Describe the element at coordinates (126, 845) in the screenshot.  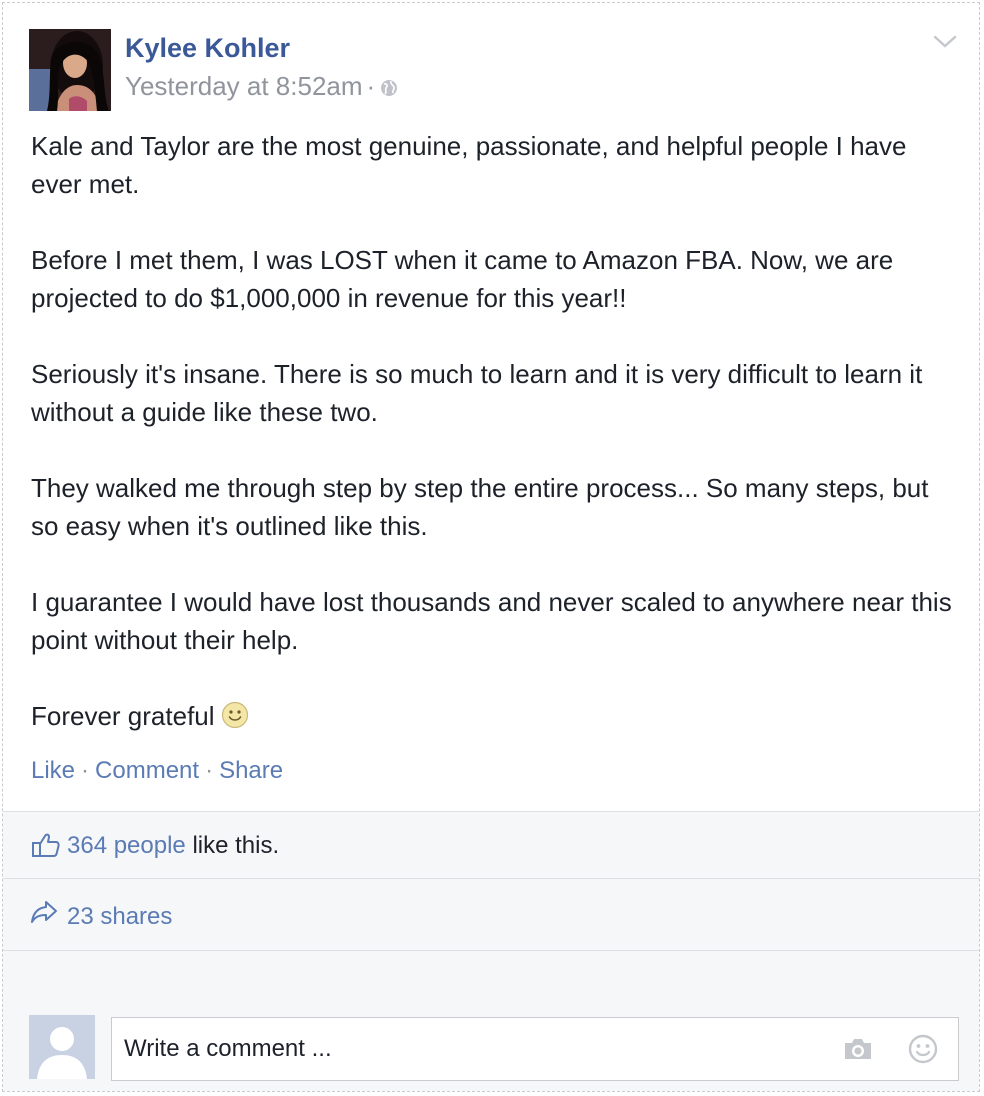
I see `likes-count-link: 364 people` at that location.